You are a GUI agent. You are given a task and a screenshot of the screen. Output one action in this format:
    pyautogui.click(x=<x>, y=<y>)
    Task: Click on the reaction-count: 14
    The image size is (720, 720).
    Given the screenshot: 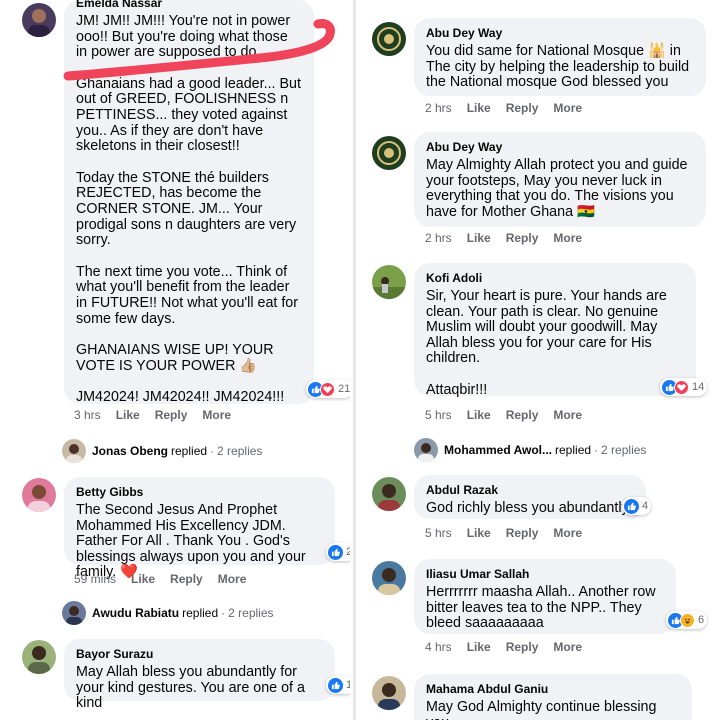 What is the action you would take?
    pyautogui.click(x=684, y=387)
    